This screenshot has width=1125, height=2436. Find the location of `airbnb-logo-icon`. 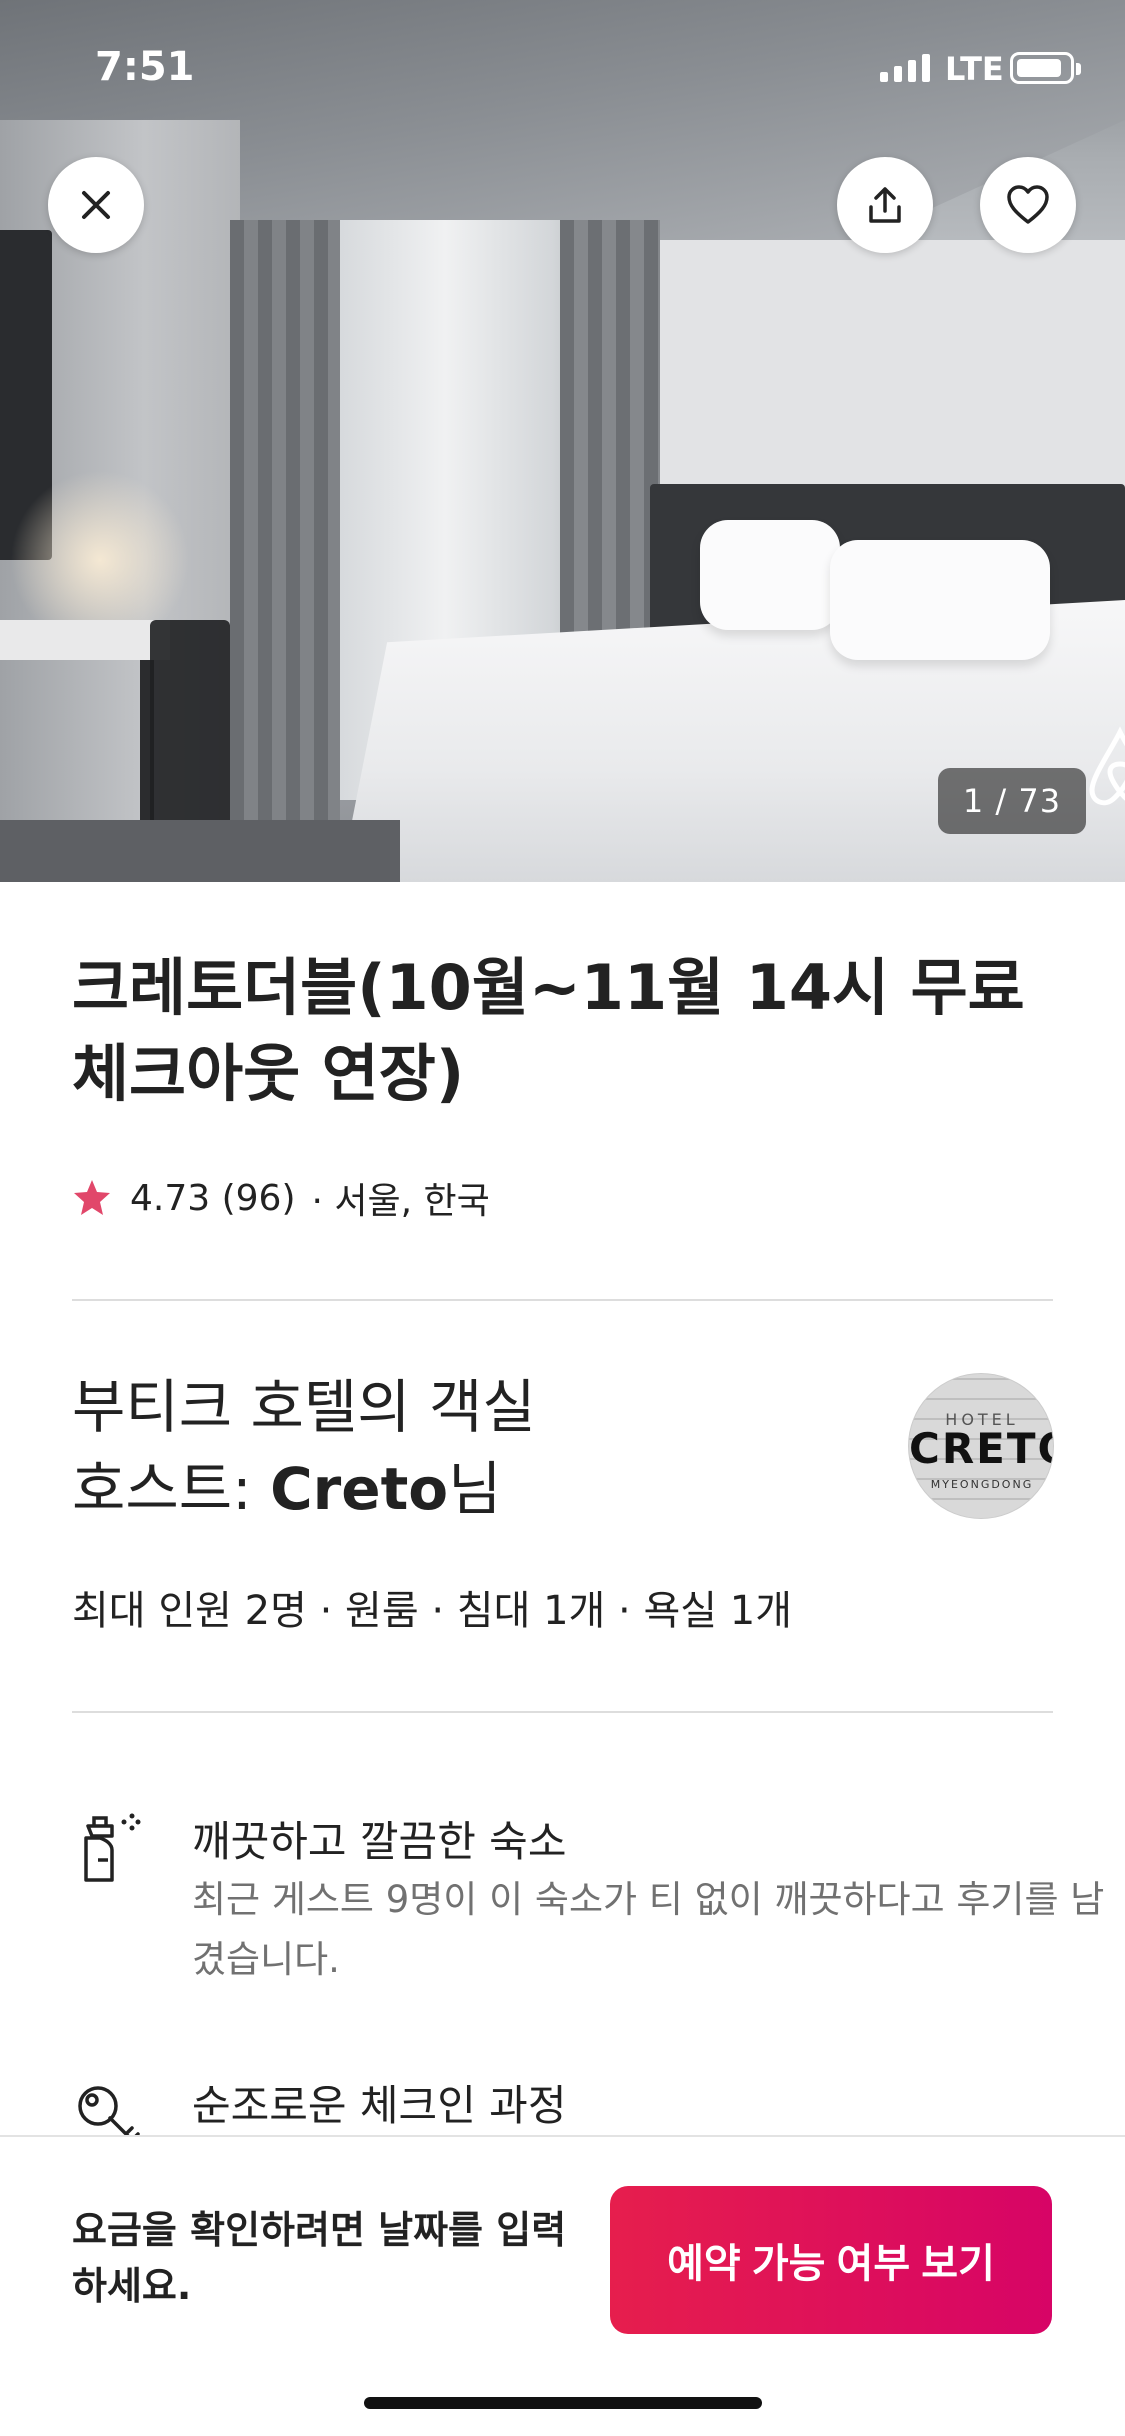

airbnb-logo-icon is located at coordinates (1107, 766).